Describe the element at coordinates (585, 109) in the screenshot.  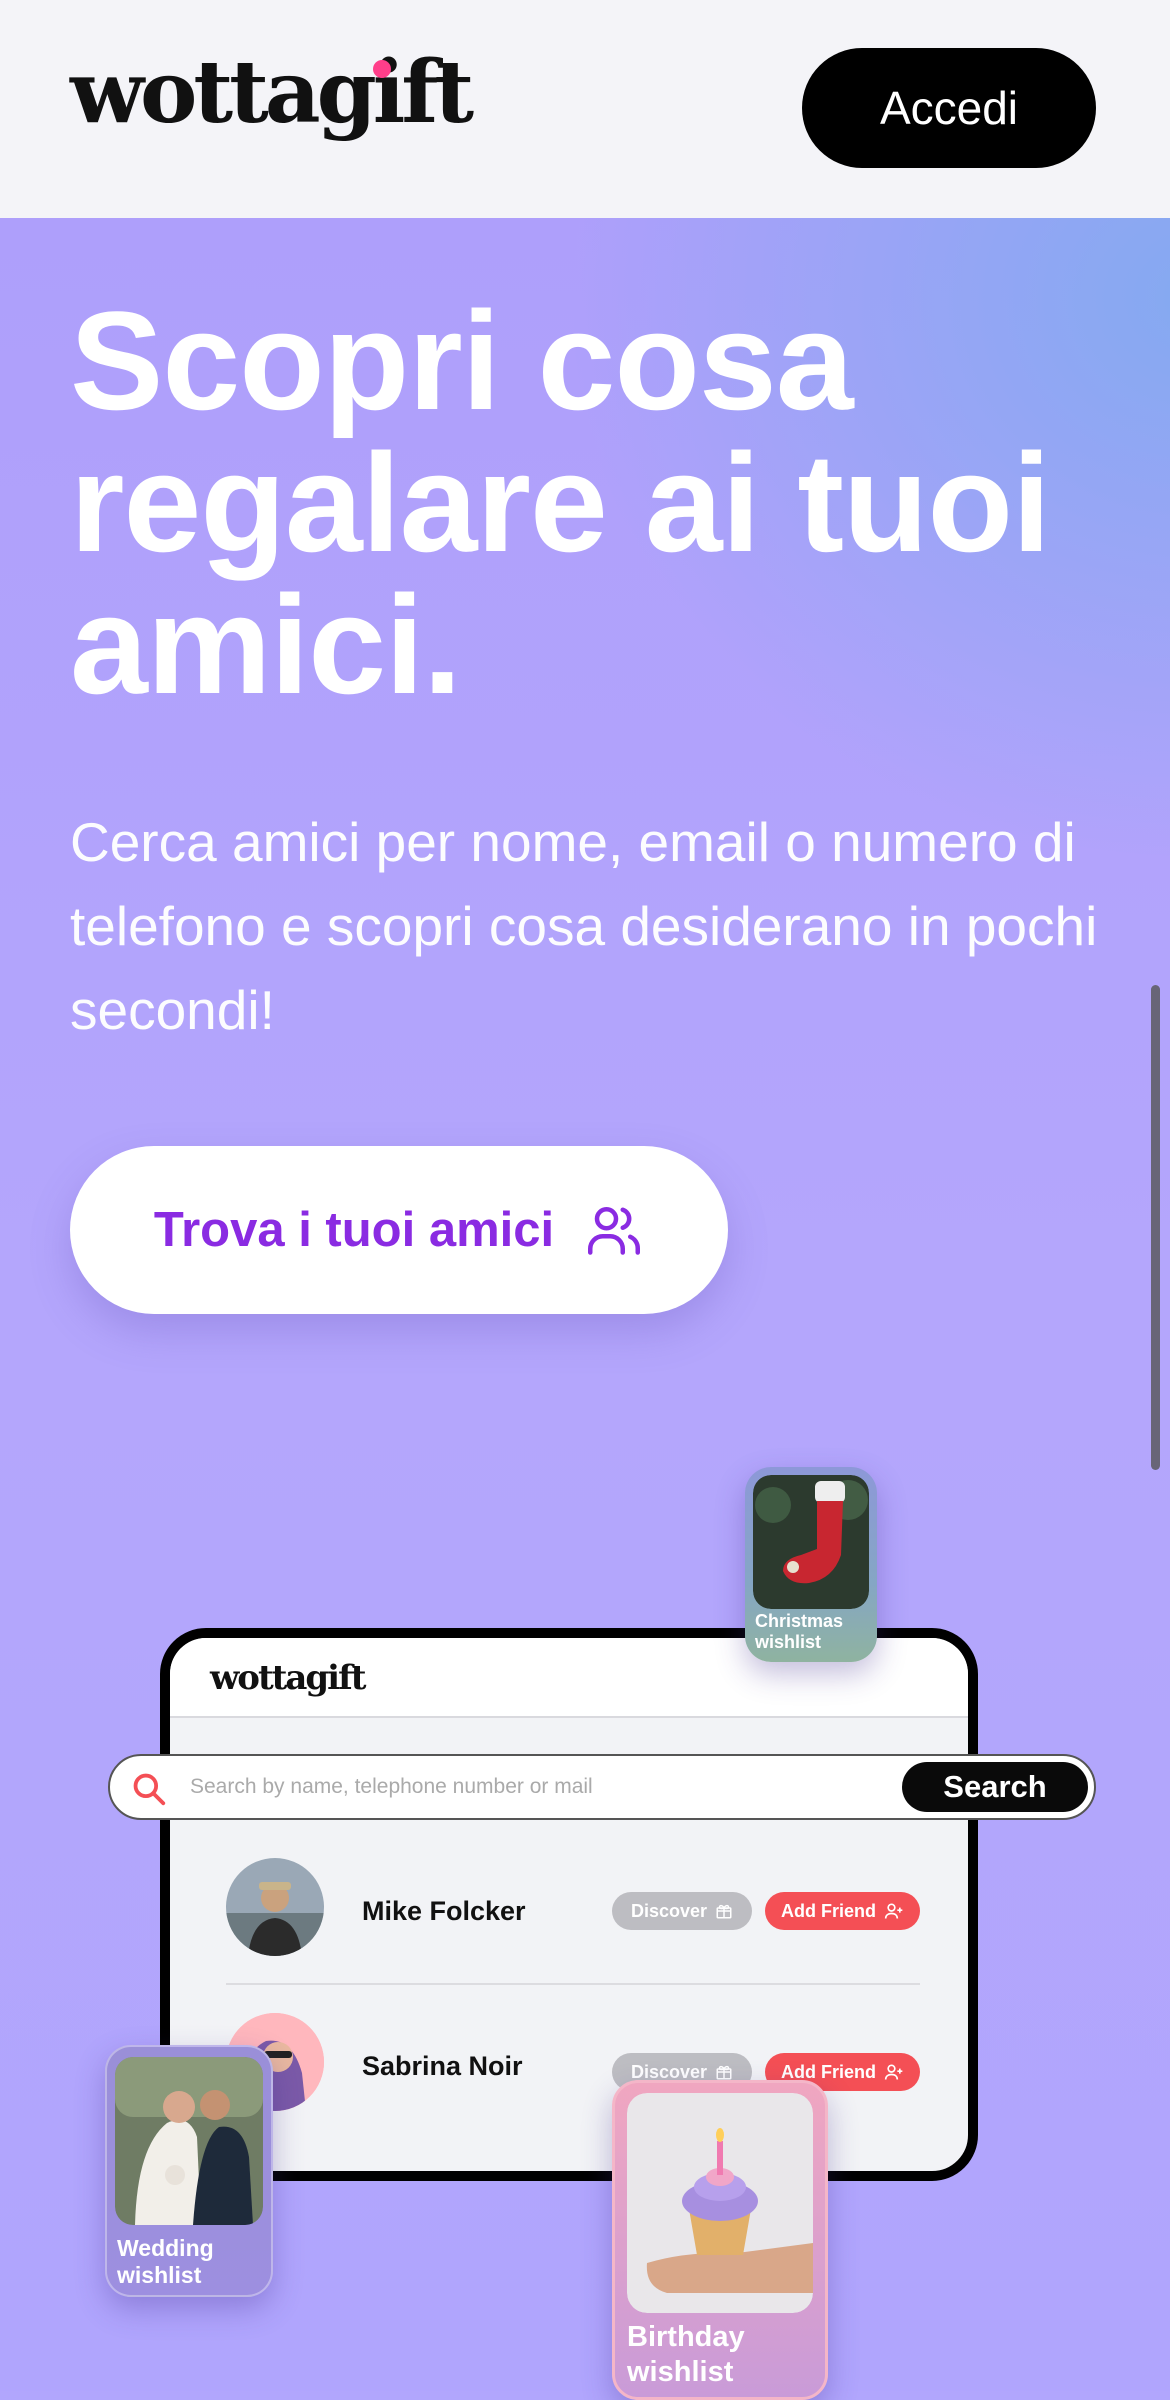
I see `top-header: wottagift Accedi` at that location.